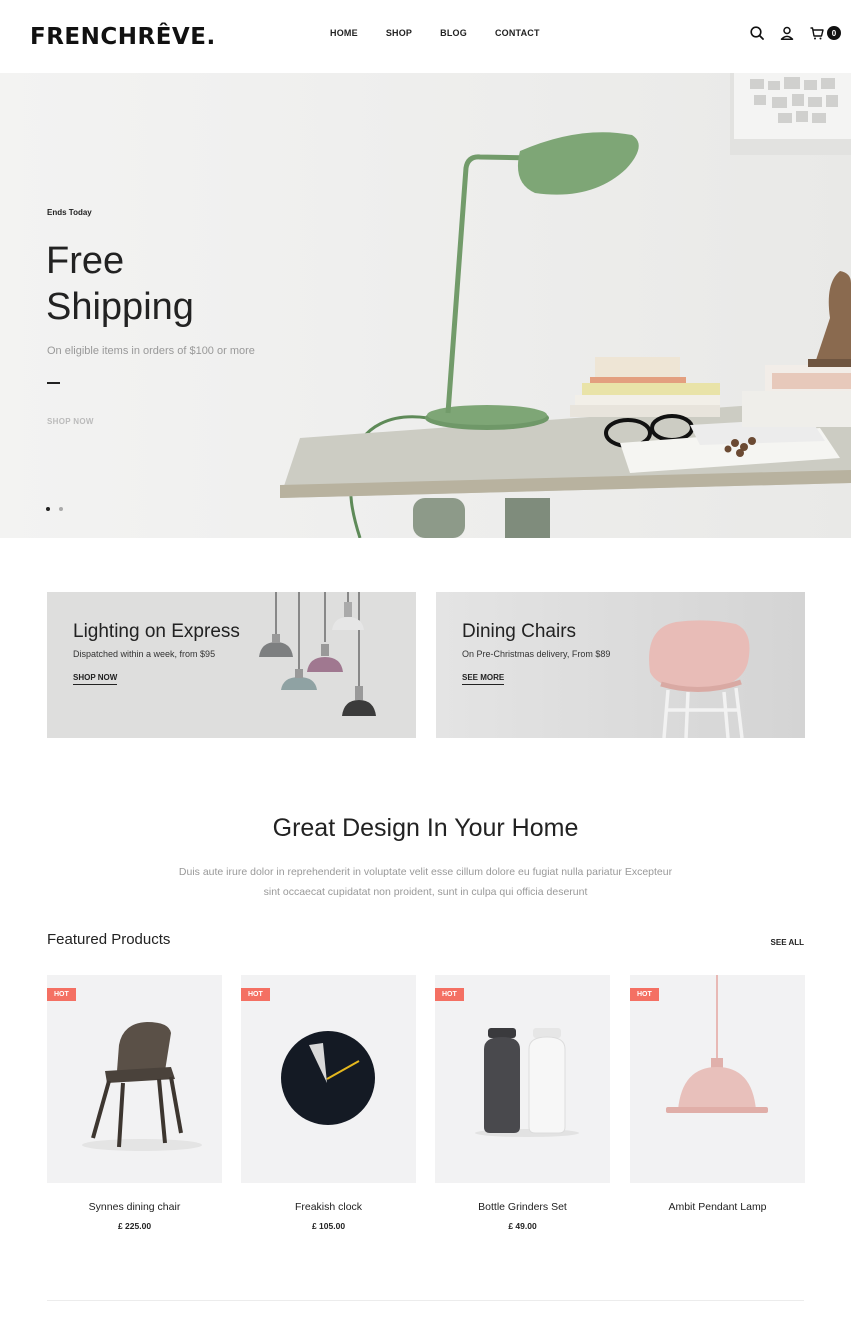 The image size is (851, 1330). I want to click on user-icon, so click(787, 33).